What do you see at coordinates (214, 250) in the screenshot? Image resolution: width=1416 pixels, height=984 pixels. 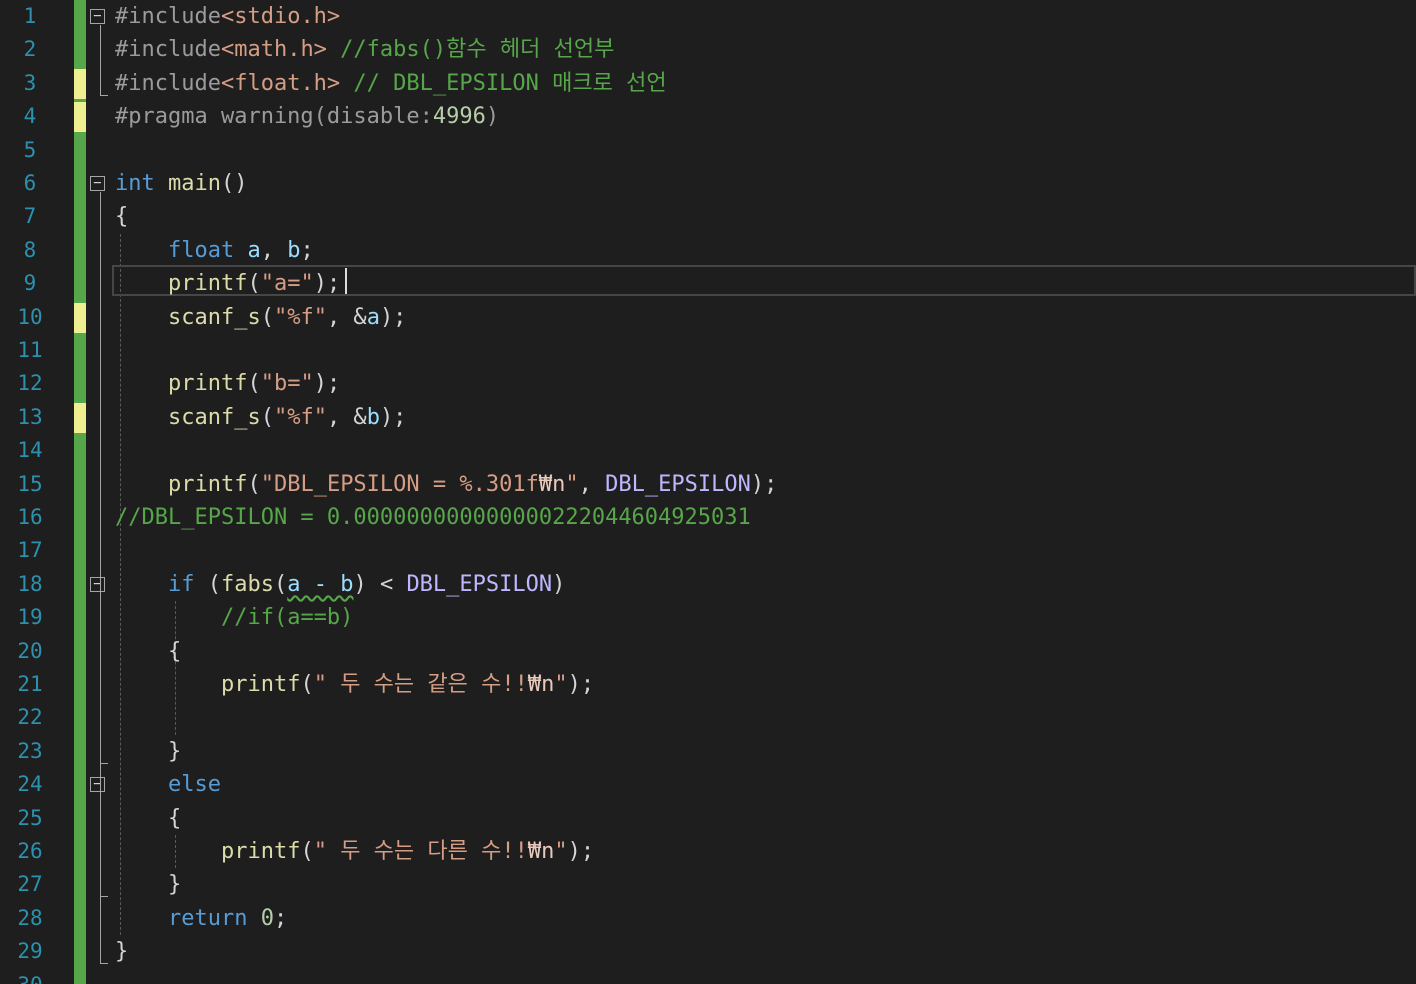 I see `code-line: float a, b;` at bounding box center [214, 250].